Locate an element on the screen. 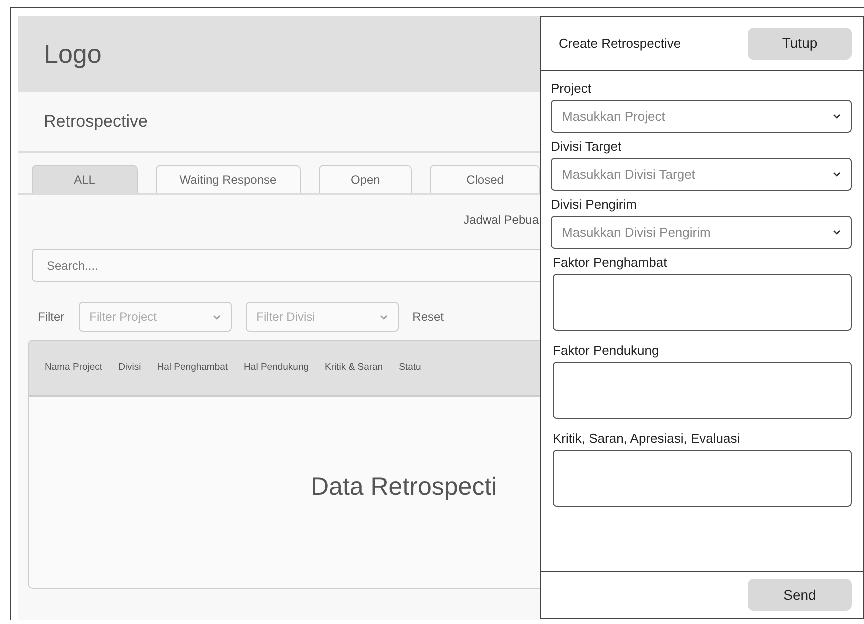 This screenshot has width=864, height=624. panel-title: Create Retrospective is located at coordinates (620, 43).